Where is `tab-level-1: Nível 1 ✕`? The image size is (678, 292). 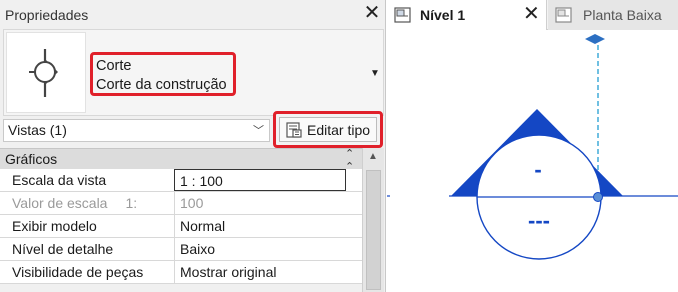
tab-level-1: Nível 1 ✕ is located at coordinates (467, 15).